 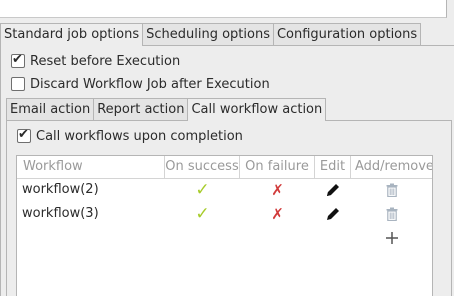 I want to click on column-header-on-failure: On failure, so click(x=277, y=167).